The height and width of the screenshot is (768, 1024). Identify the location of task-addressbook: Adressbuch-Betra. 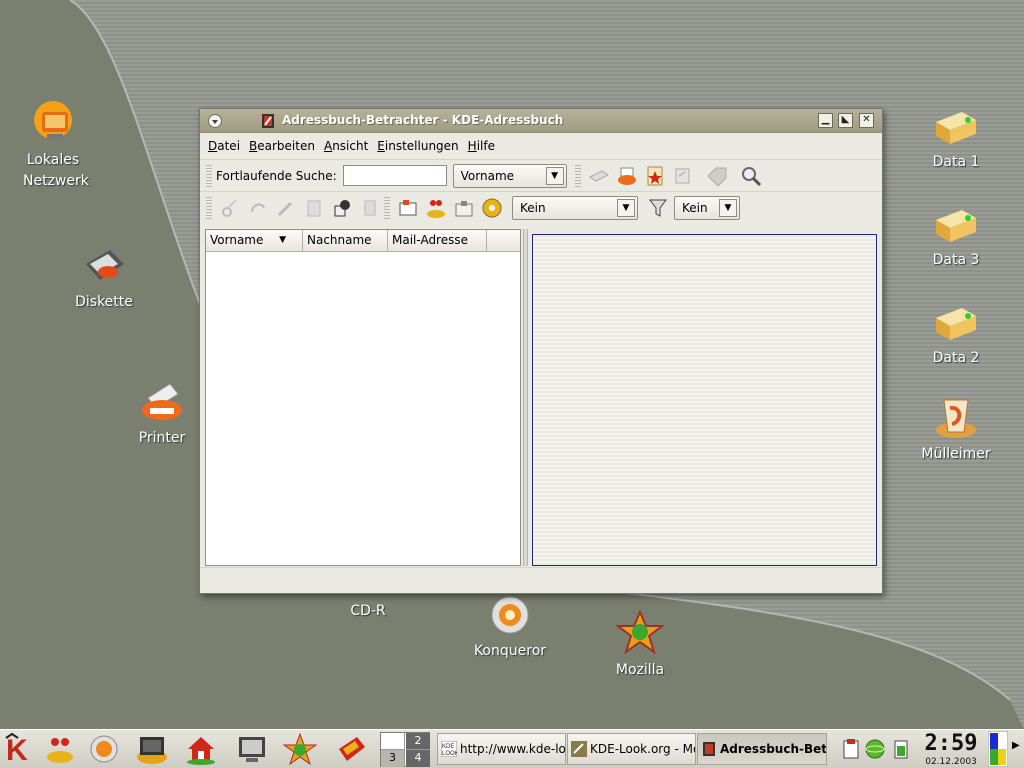
(762, 749).